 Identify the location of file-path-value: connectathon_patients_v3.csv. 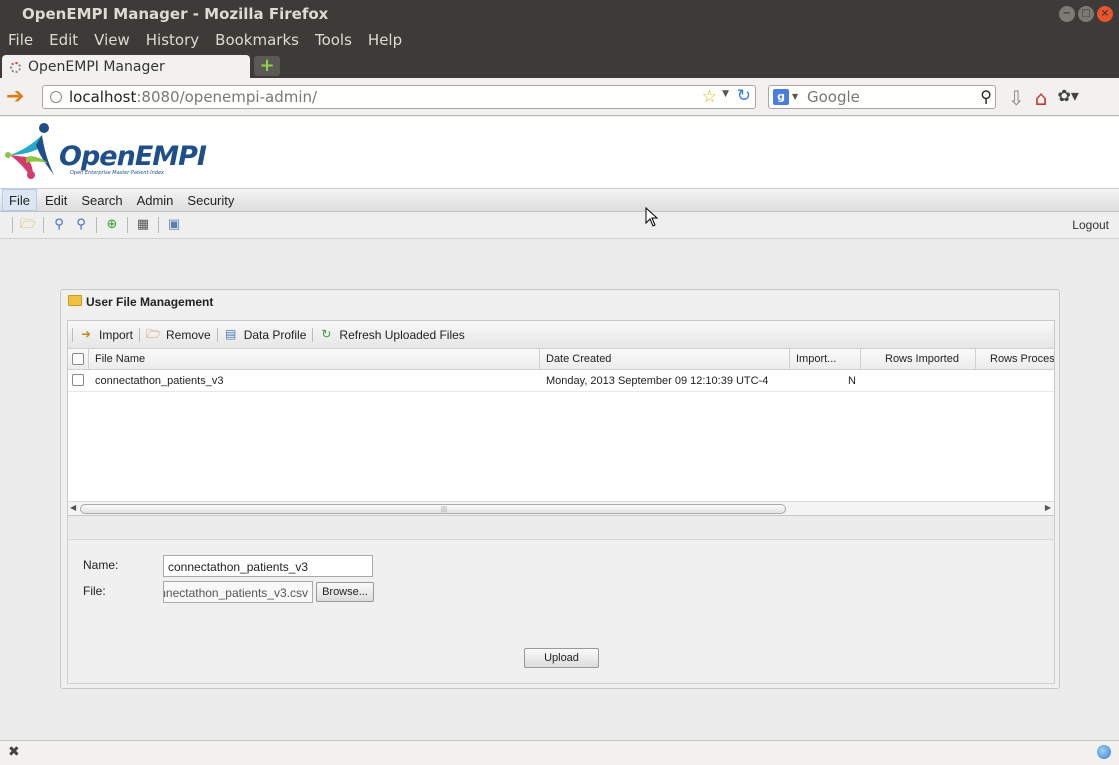
(236, 593).